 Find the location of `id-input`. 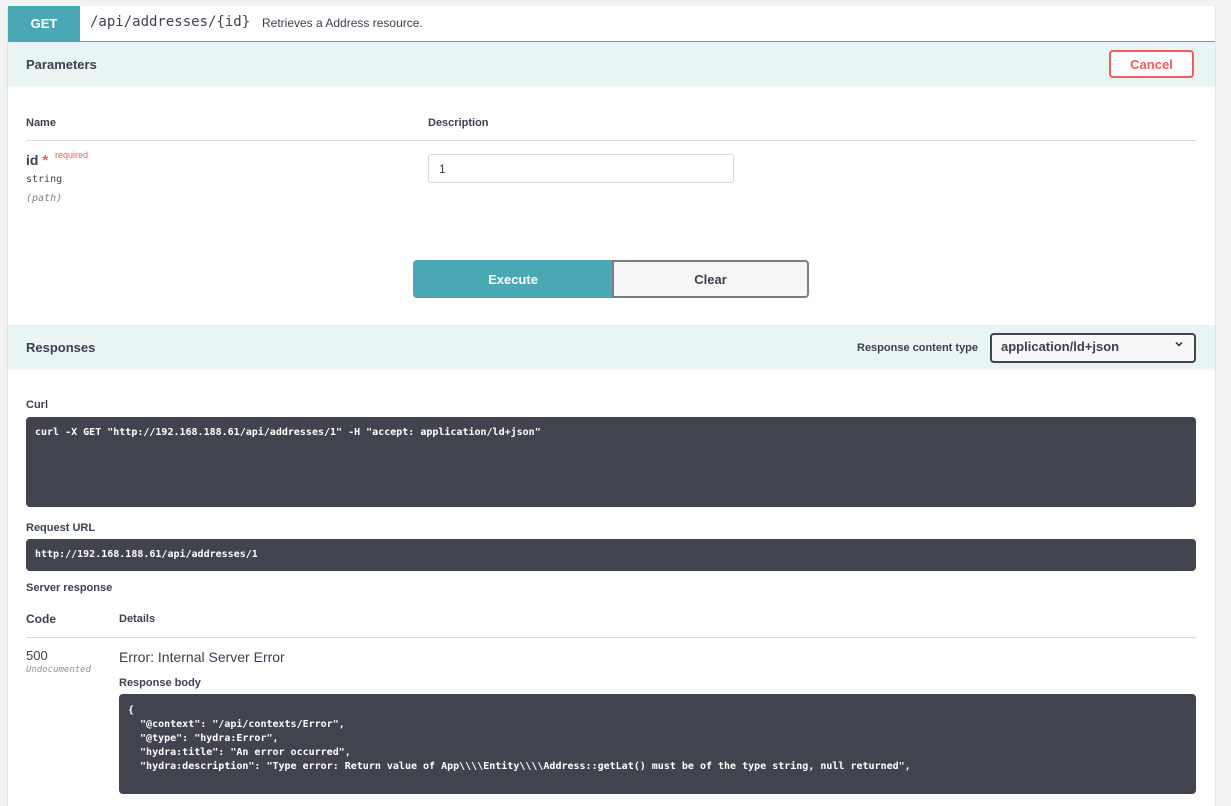

id-input is located at coordinates (581, 168).